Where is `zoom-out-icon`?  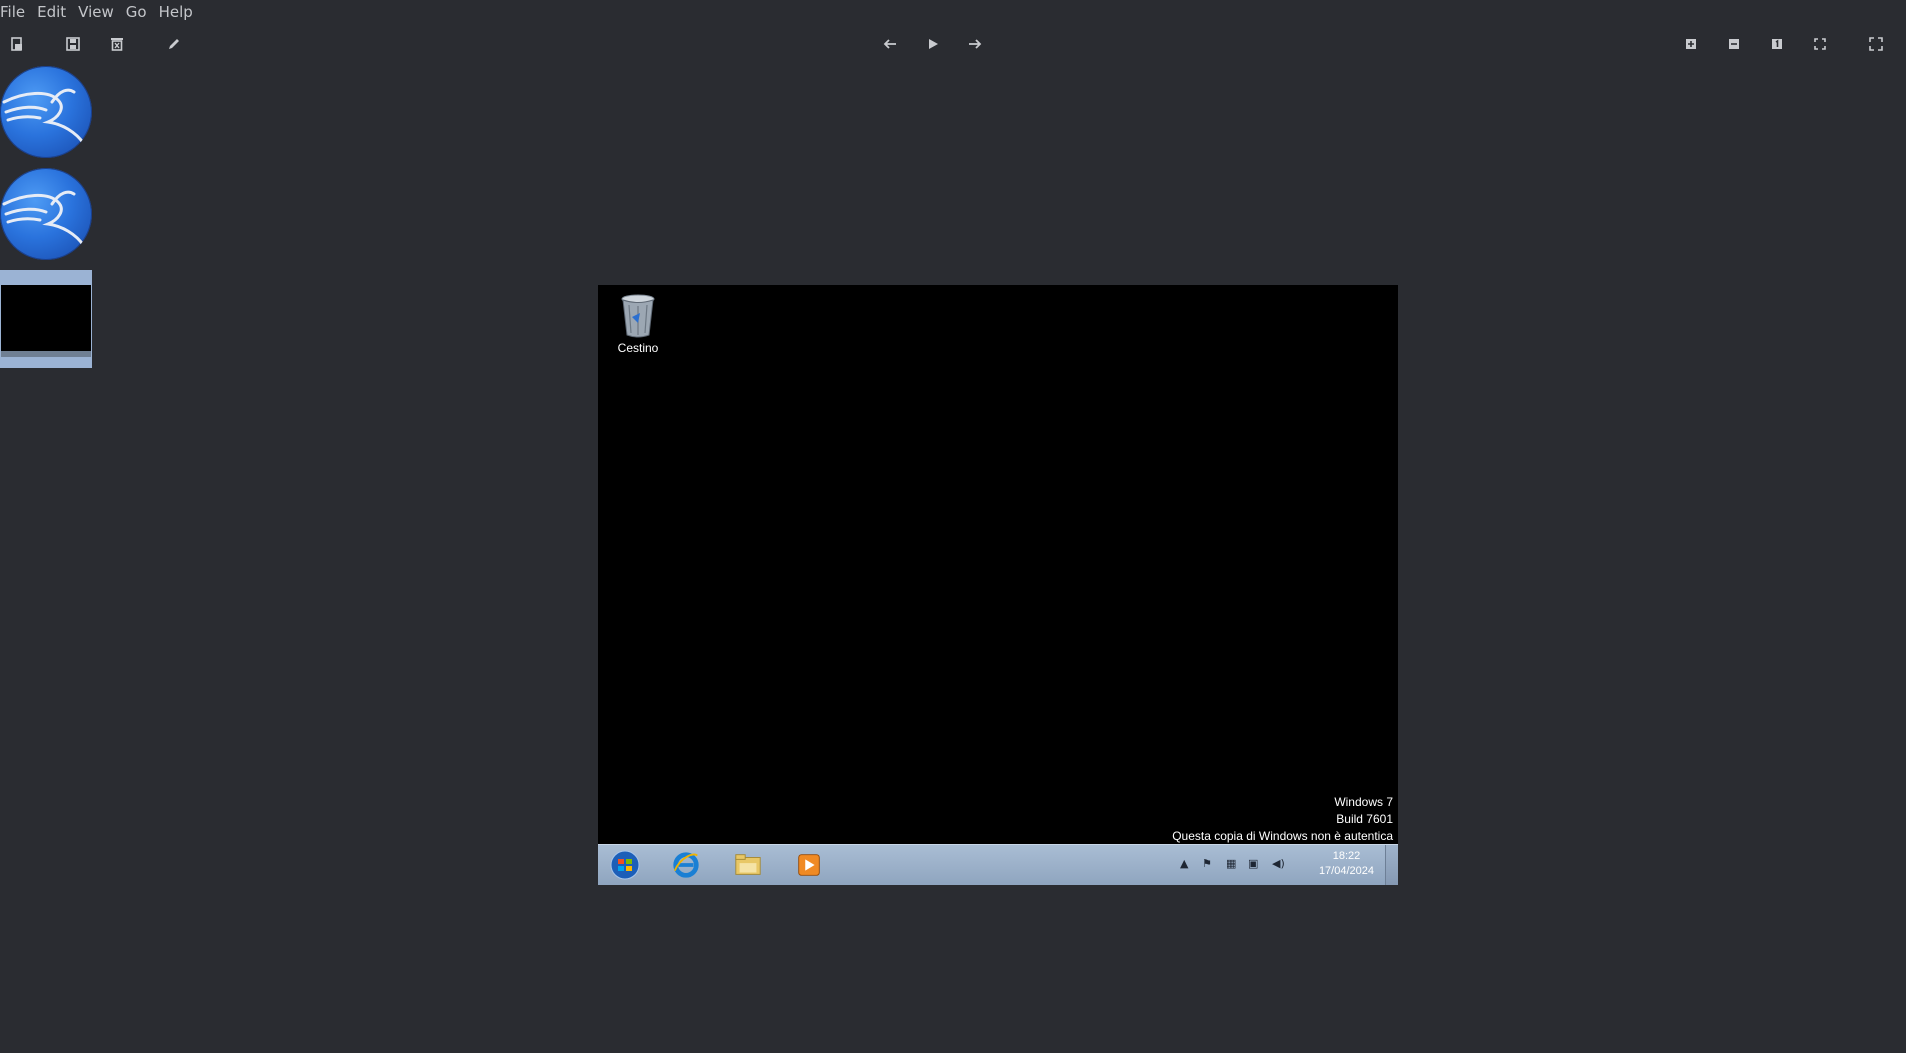 zoom-out-icon is located at coordinates (1734, 44).